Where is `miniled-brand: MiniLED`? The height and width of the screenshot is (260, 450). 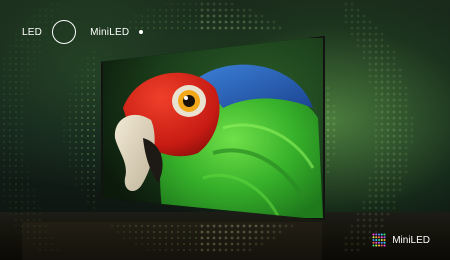
miniled-brand: MiniLED is located at coordinates (401, 240).